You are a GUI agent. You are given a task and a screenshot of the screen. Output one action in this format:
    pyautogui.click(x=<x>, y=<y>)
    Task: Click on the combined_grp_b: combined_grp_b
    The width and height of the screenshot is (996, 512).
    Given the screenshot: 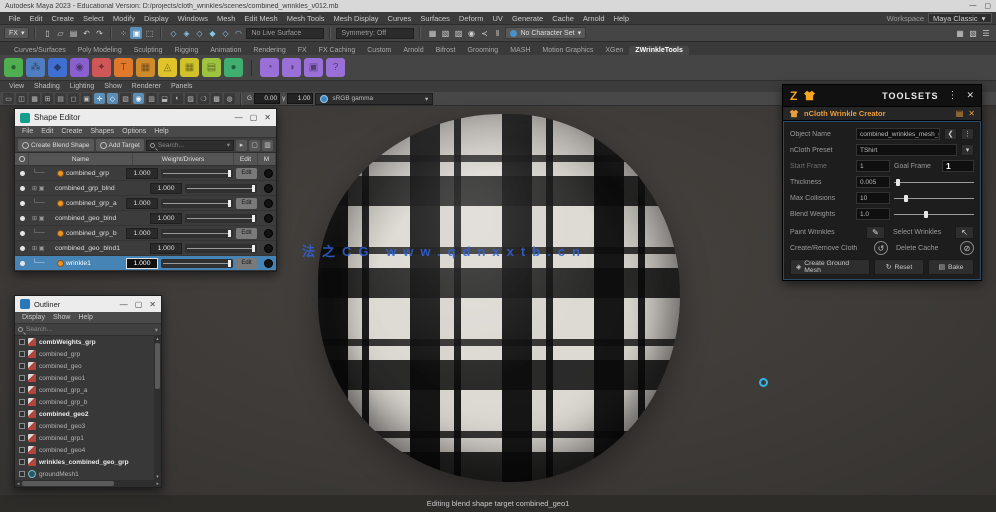 What is the action you would take?
    pyautogui.click(x=84, y=402)
    